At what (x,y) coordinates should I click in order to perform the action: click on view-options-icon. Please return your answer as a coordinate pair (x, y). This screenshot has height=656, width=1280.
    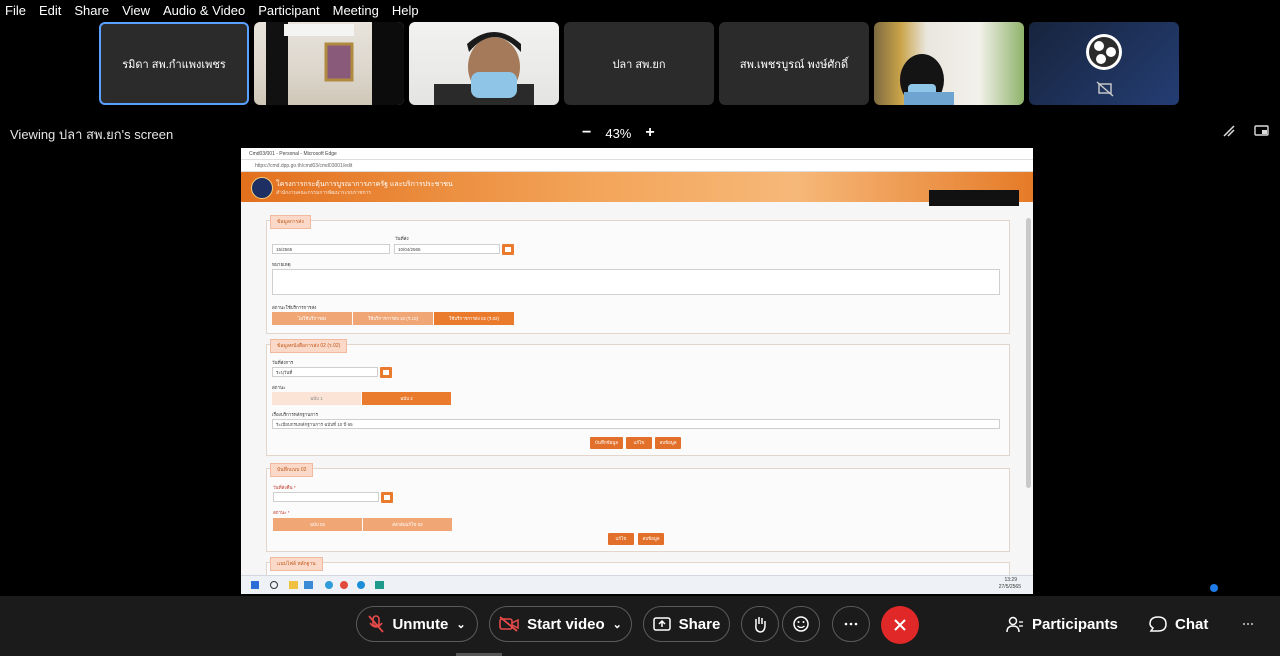
    Looking at the image, I should click on (1262, 131).